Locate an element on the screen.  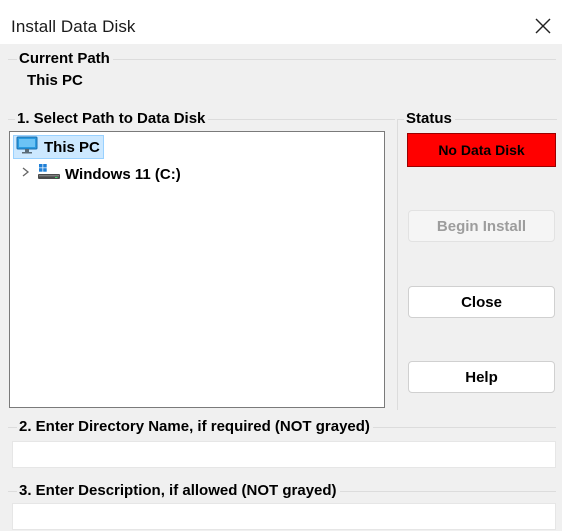
description-input is located at coordinates (284, 516).